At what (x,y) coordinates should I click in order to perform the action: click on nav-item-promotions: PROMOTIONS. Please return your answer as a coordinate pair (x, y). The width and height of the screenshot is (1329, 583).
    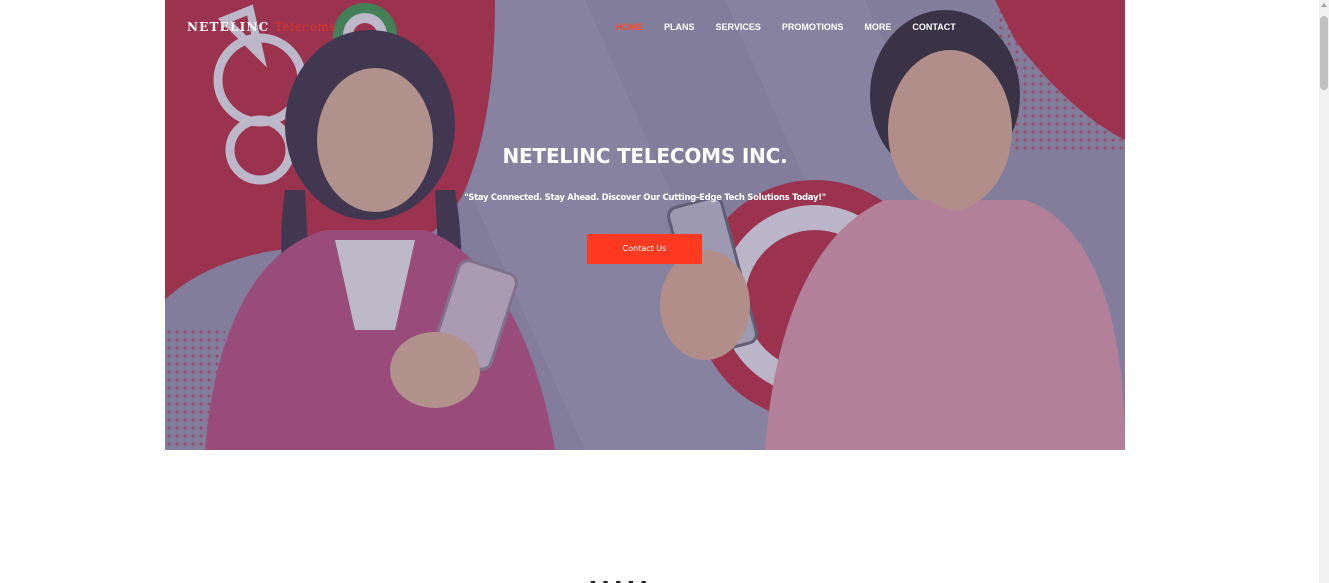
    Looking at the image, I should click on (813, 27).